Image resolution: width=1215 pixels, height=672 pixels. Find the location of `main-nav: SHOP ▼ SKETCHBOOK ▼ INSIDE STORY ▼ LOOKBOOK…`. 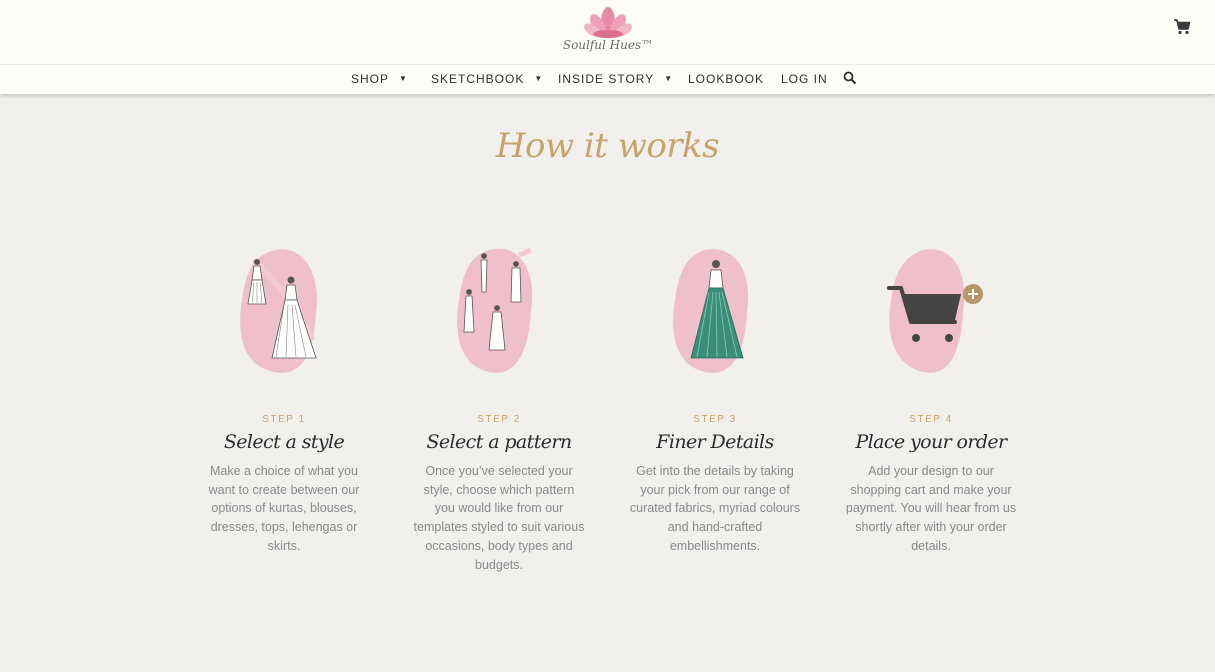

main-nav: SHOP ▼ SKETCHBOOK ▼ INSIDE STORY ▼ LOOKBOOK… is located at coordinates (607, 79).